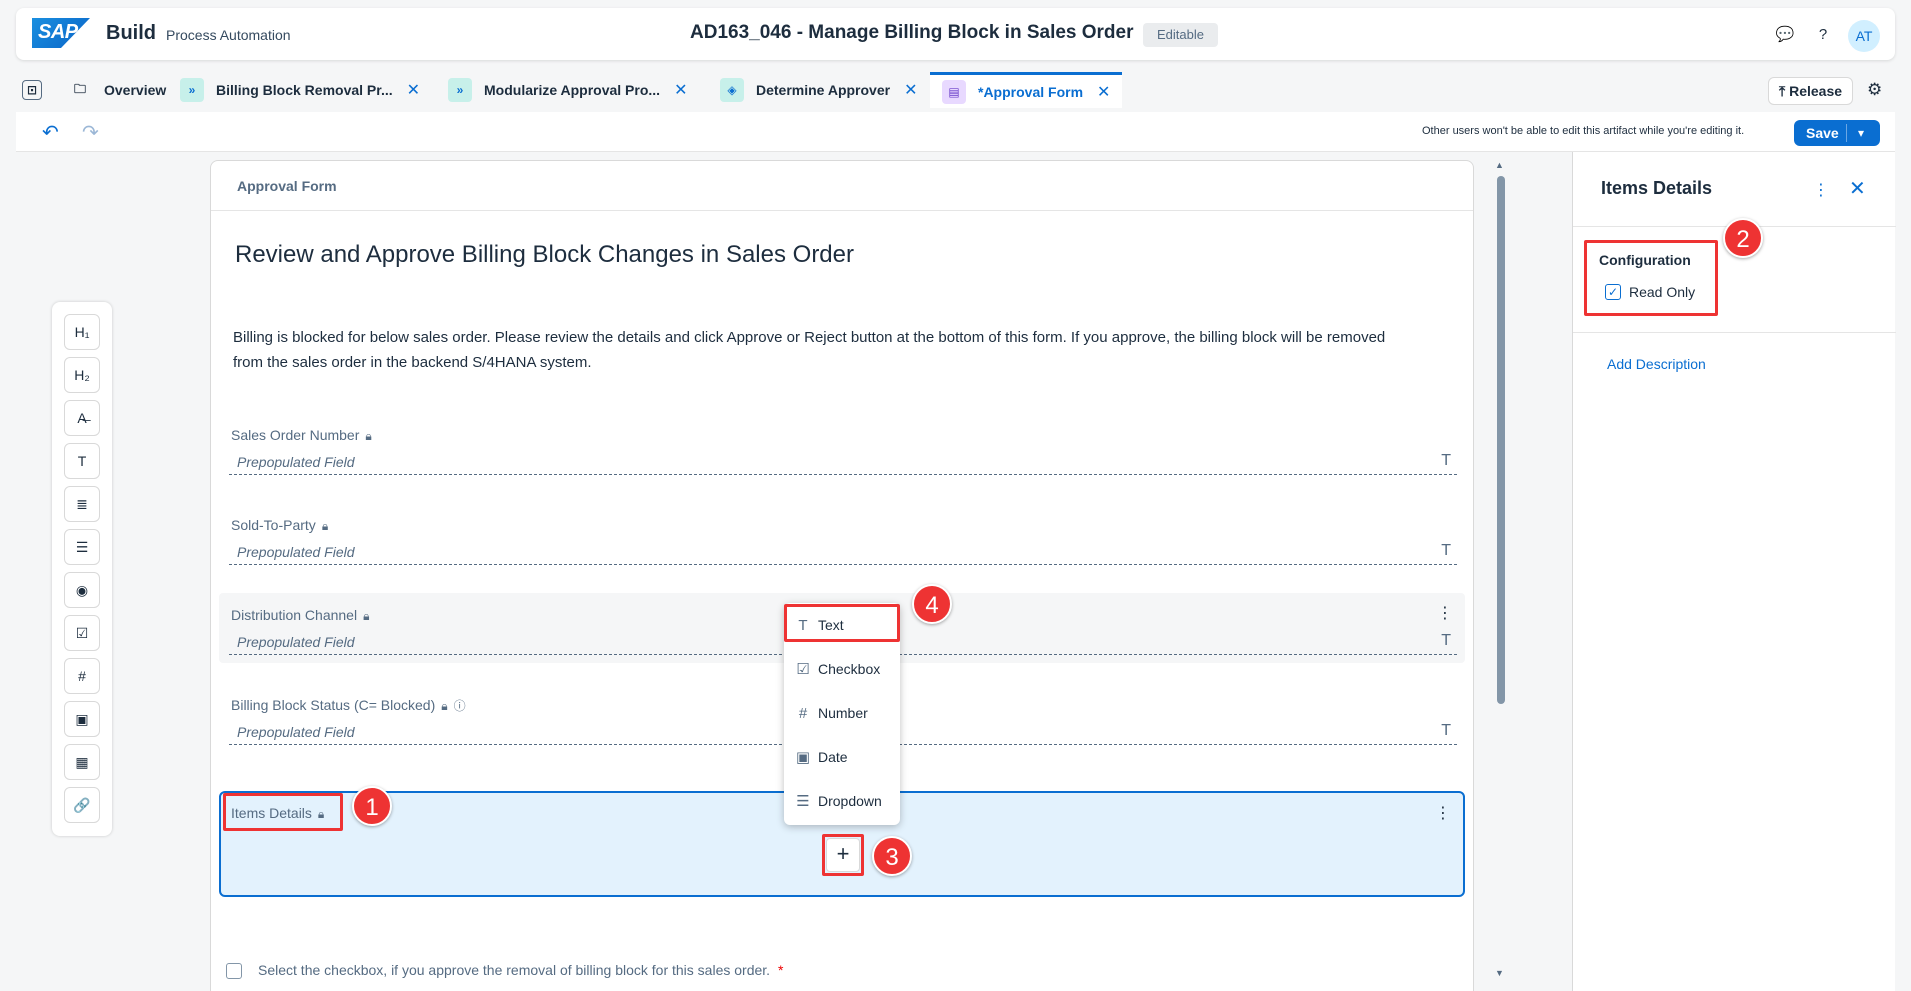 This screenshot has height=991, width=1911. I want to click on folder-icon: 🗀, so click(79, 88).